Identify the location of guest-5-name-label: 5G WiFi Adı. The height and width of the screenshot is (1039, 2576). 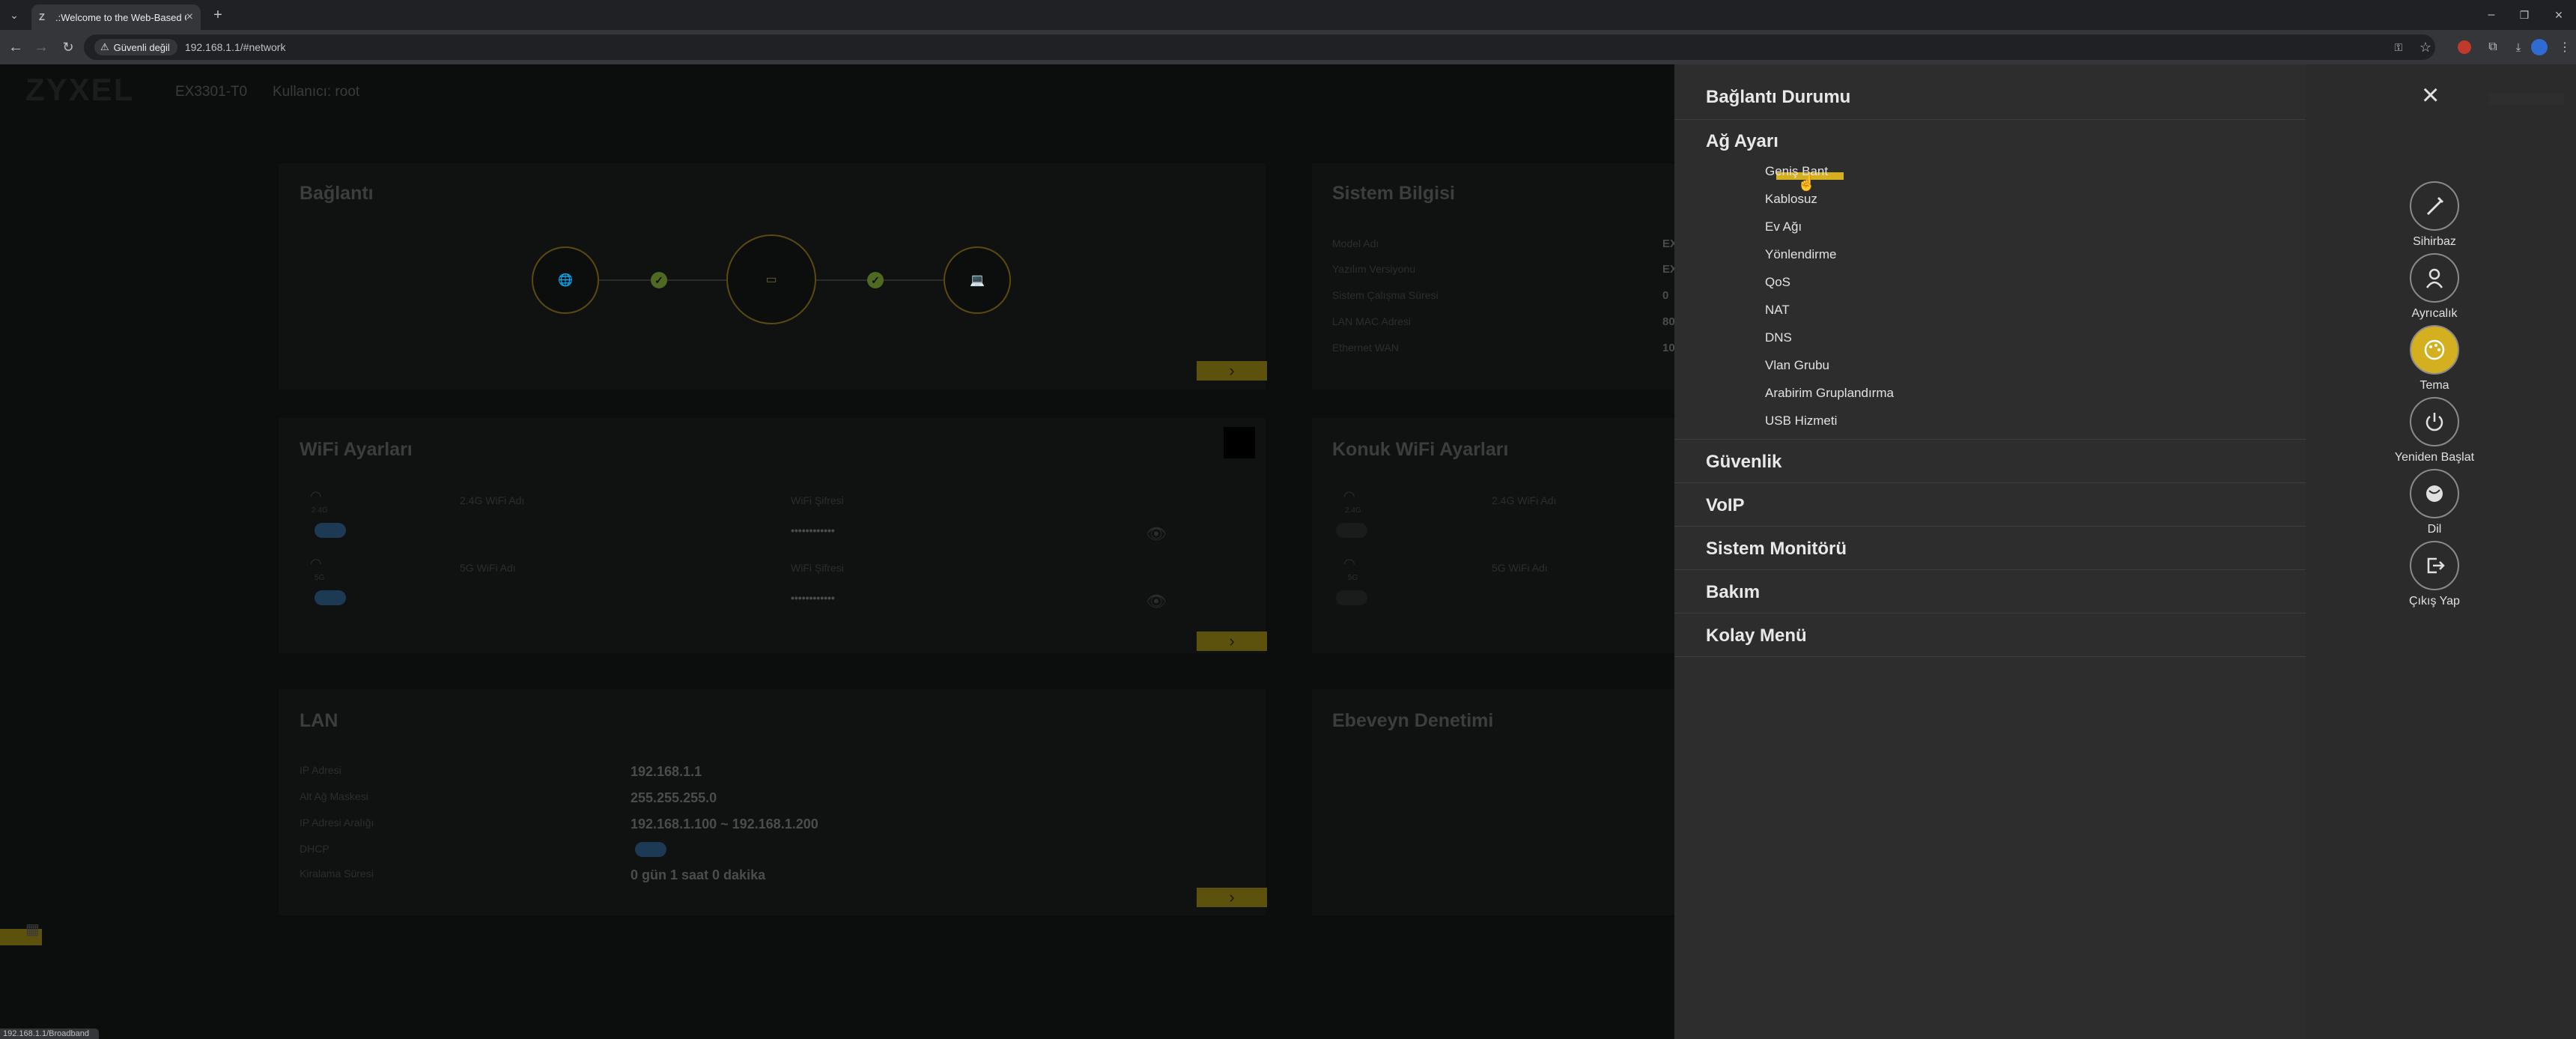
(1520, 568).